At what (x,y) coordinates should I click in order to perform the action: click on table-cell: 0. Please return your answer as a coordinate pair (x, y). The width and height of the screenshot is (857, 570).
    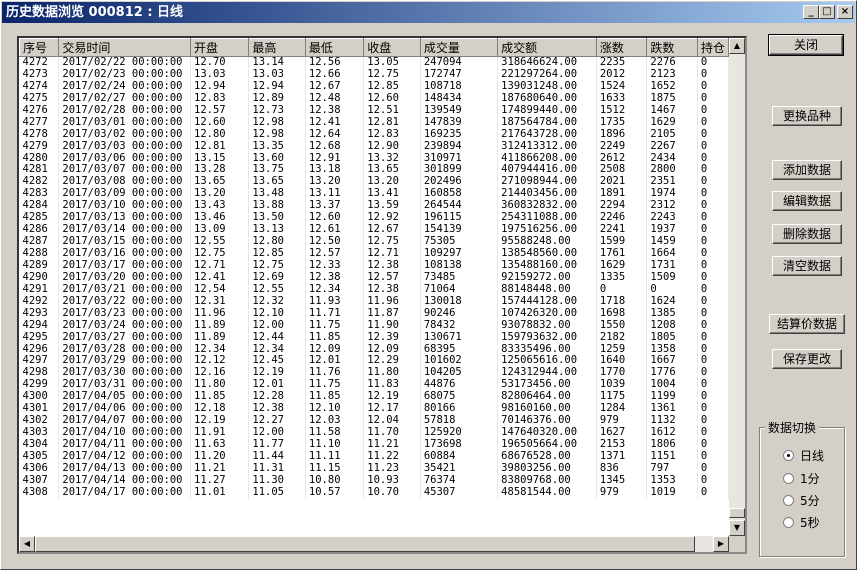
    Looking at the image, I should click on (713, 170).